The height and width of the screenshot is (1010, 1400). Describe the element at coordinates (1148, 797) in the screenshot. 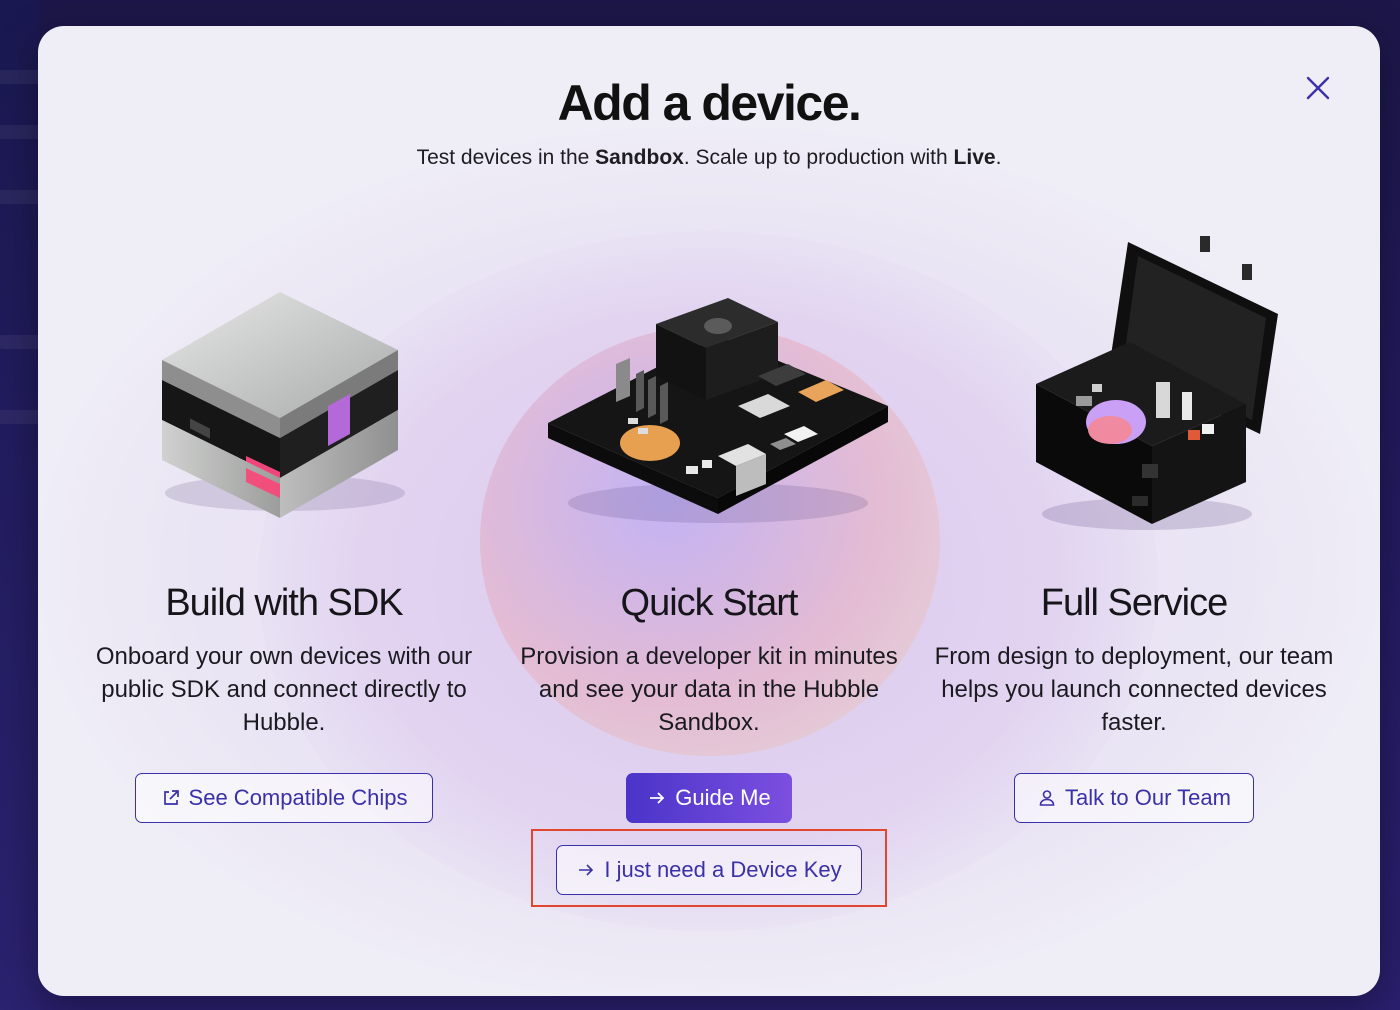

I see `button-label: Talk to Our Team` at that location.